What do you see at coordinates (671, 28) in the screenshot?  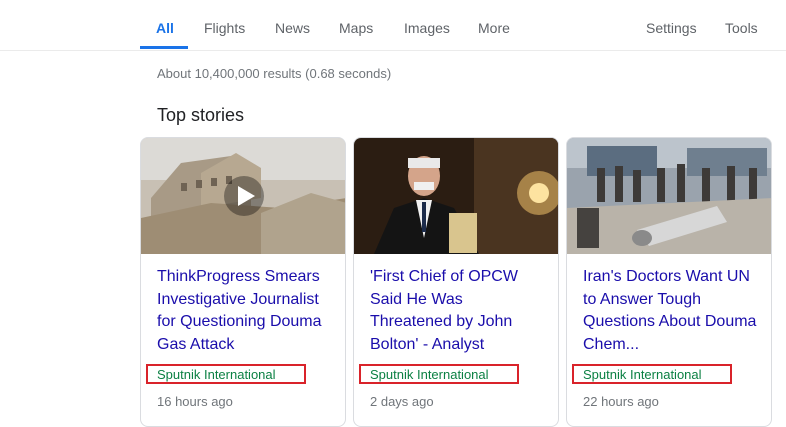 I see `tab-settings: Settings` at bounding box center [671, 28].